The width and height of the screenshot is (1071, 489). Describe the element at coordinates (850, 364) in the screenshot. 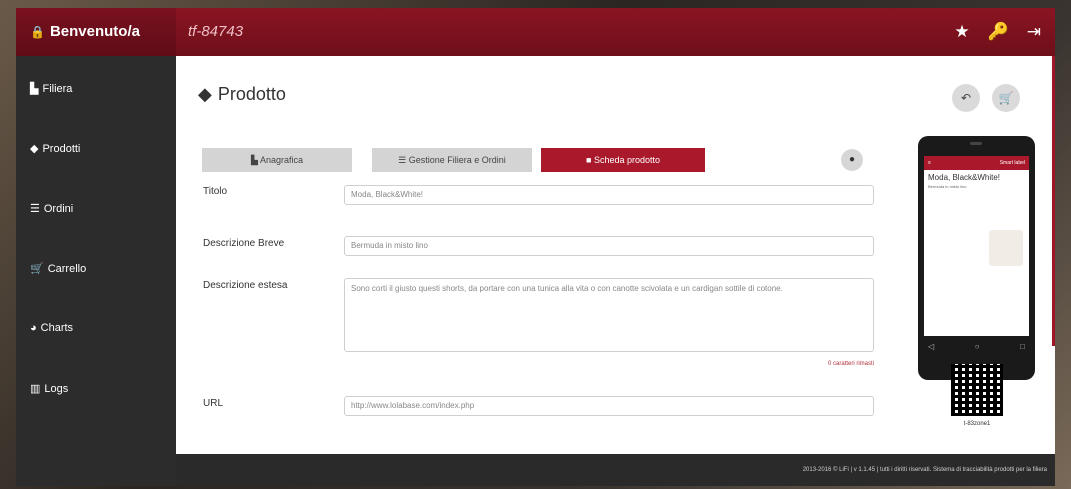

I see `char-counter: 0 caratteri rimasti` at that location.